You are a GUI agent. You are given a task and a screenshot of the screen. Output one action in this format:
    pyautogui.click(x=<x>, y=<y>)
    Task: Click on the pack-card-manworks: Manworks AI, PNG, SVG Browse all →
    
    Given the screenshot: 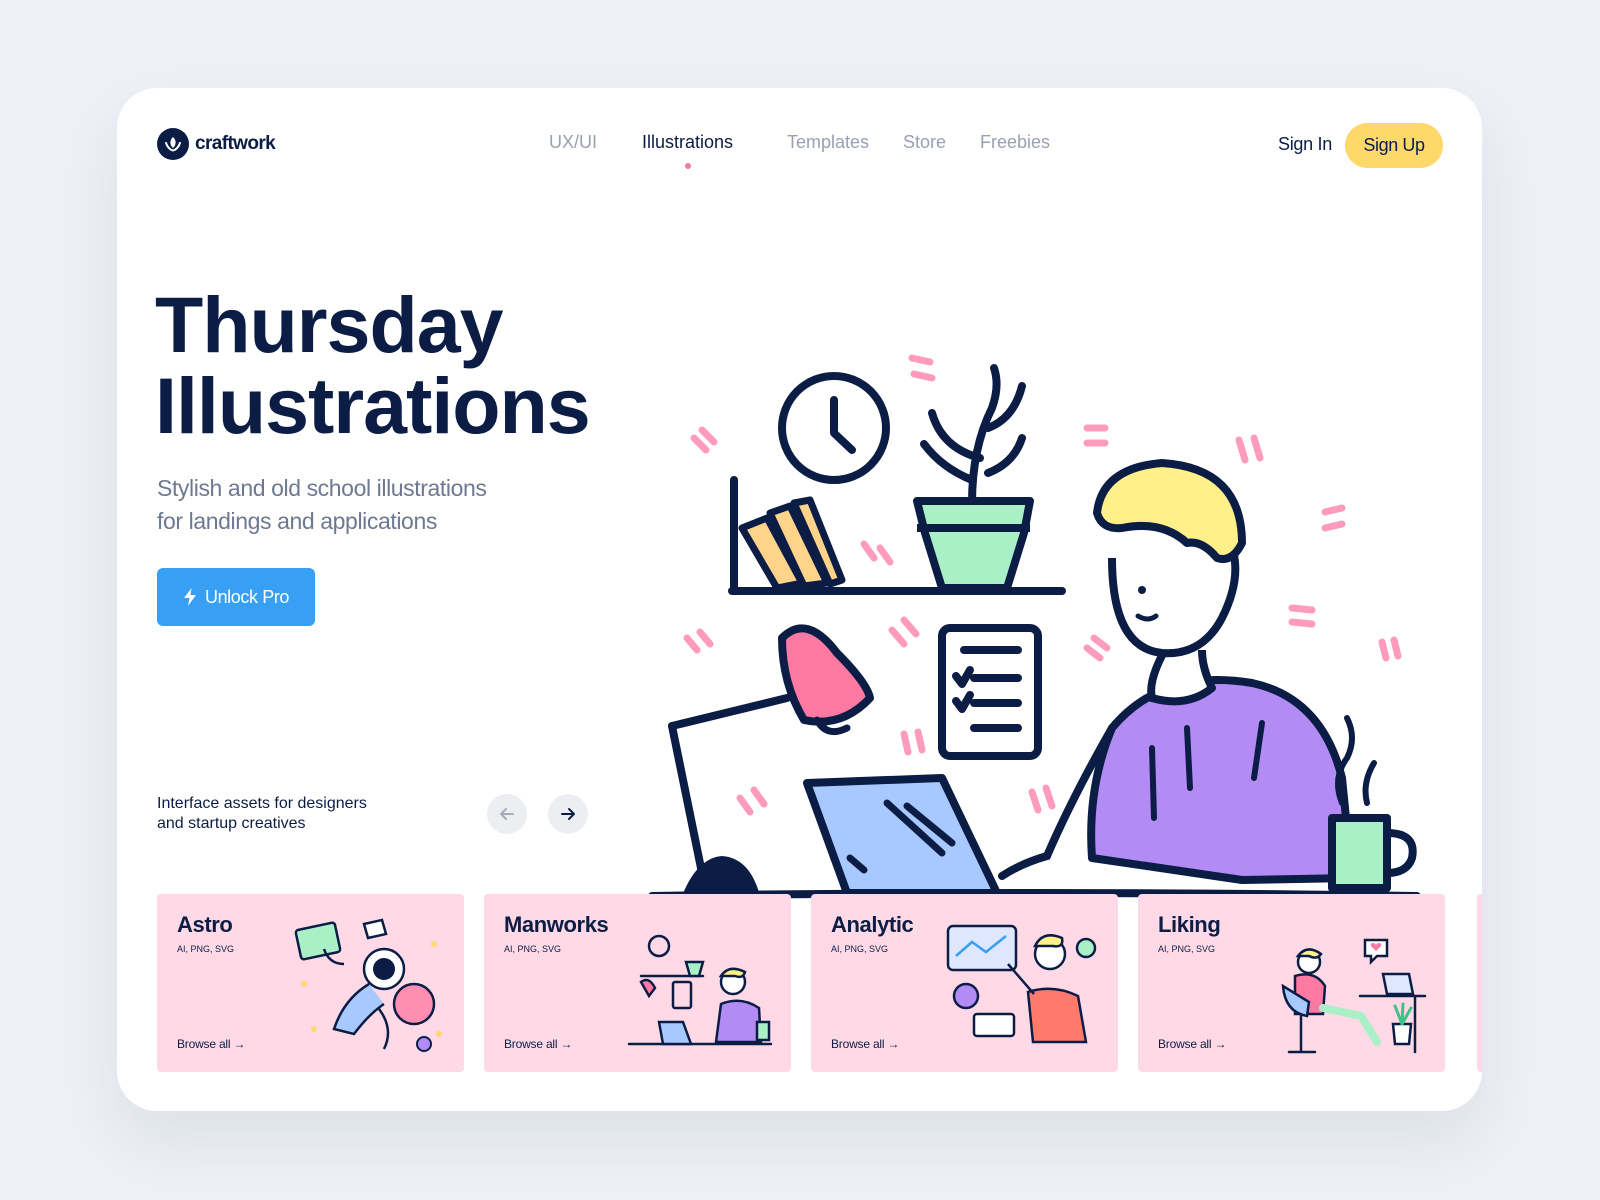 What is the action you would take?
    pyautogui.click(x=637, y=983)
    